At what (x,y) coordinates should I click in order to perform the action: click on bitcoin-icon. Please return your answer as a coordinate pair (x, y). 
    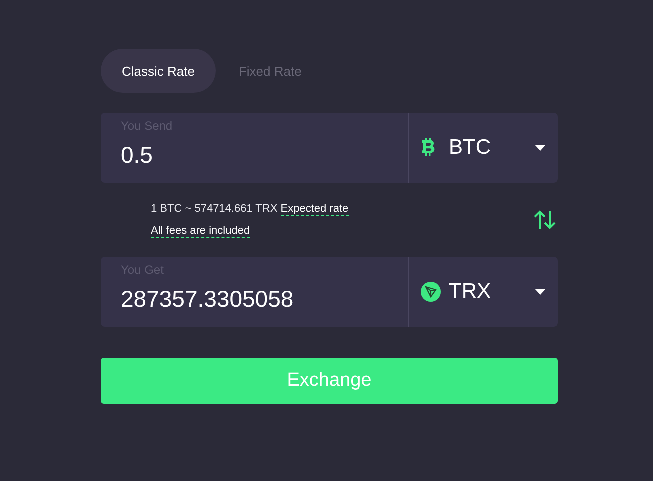
    Looking at the image, I should click on (428, 148).